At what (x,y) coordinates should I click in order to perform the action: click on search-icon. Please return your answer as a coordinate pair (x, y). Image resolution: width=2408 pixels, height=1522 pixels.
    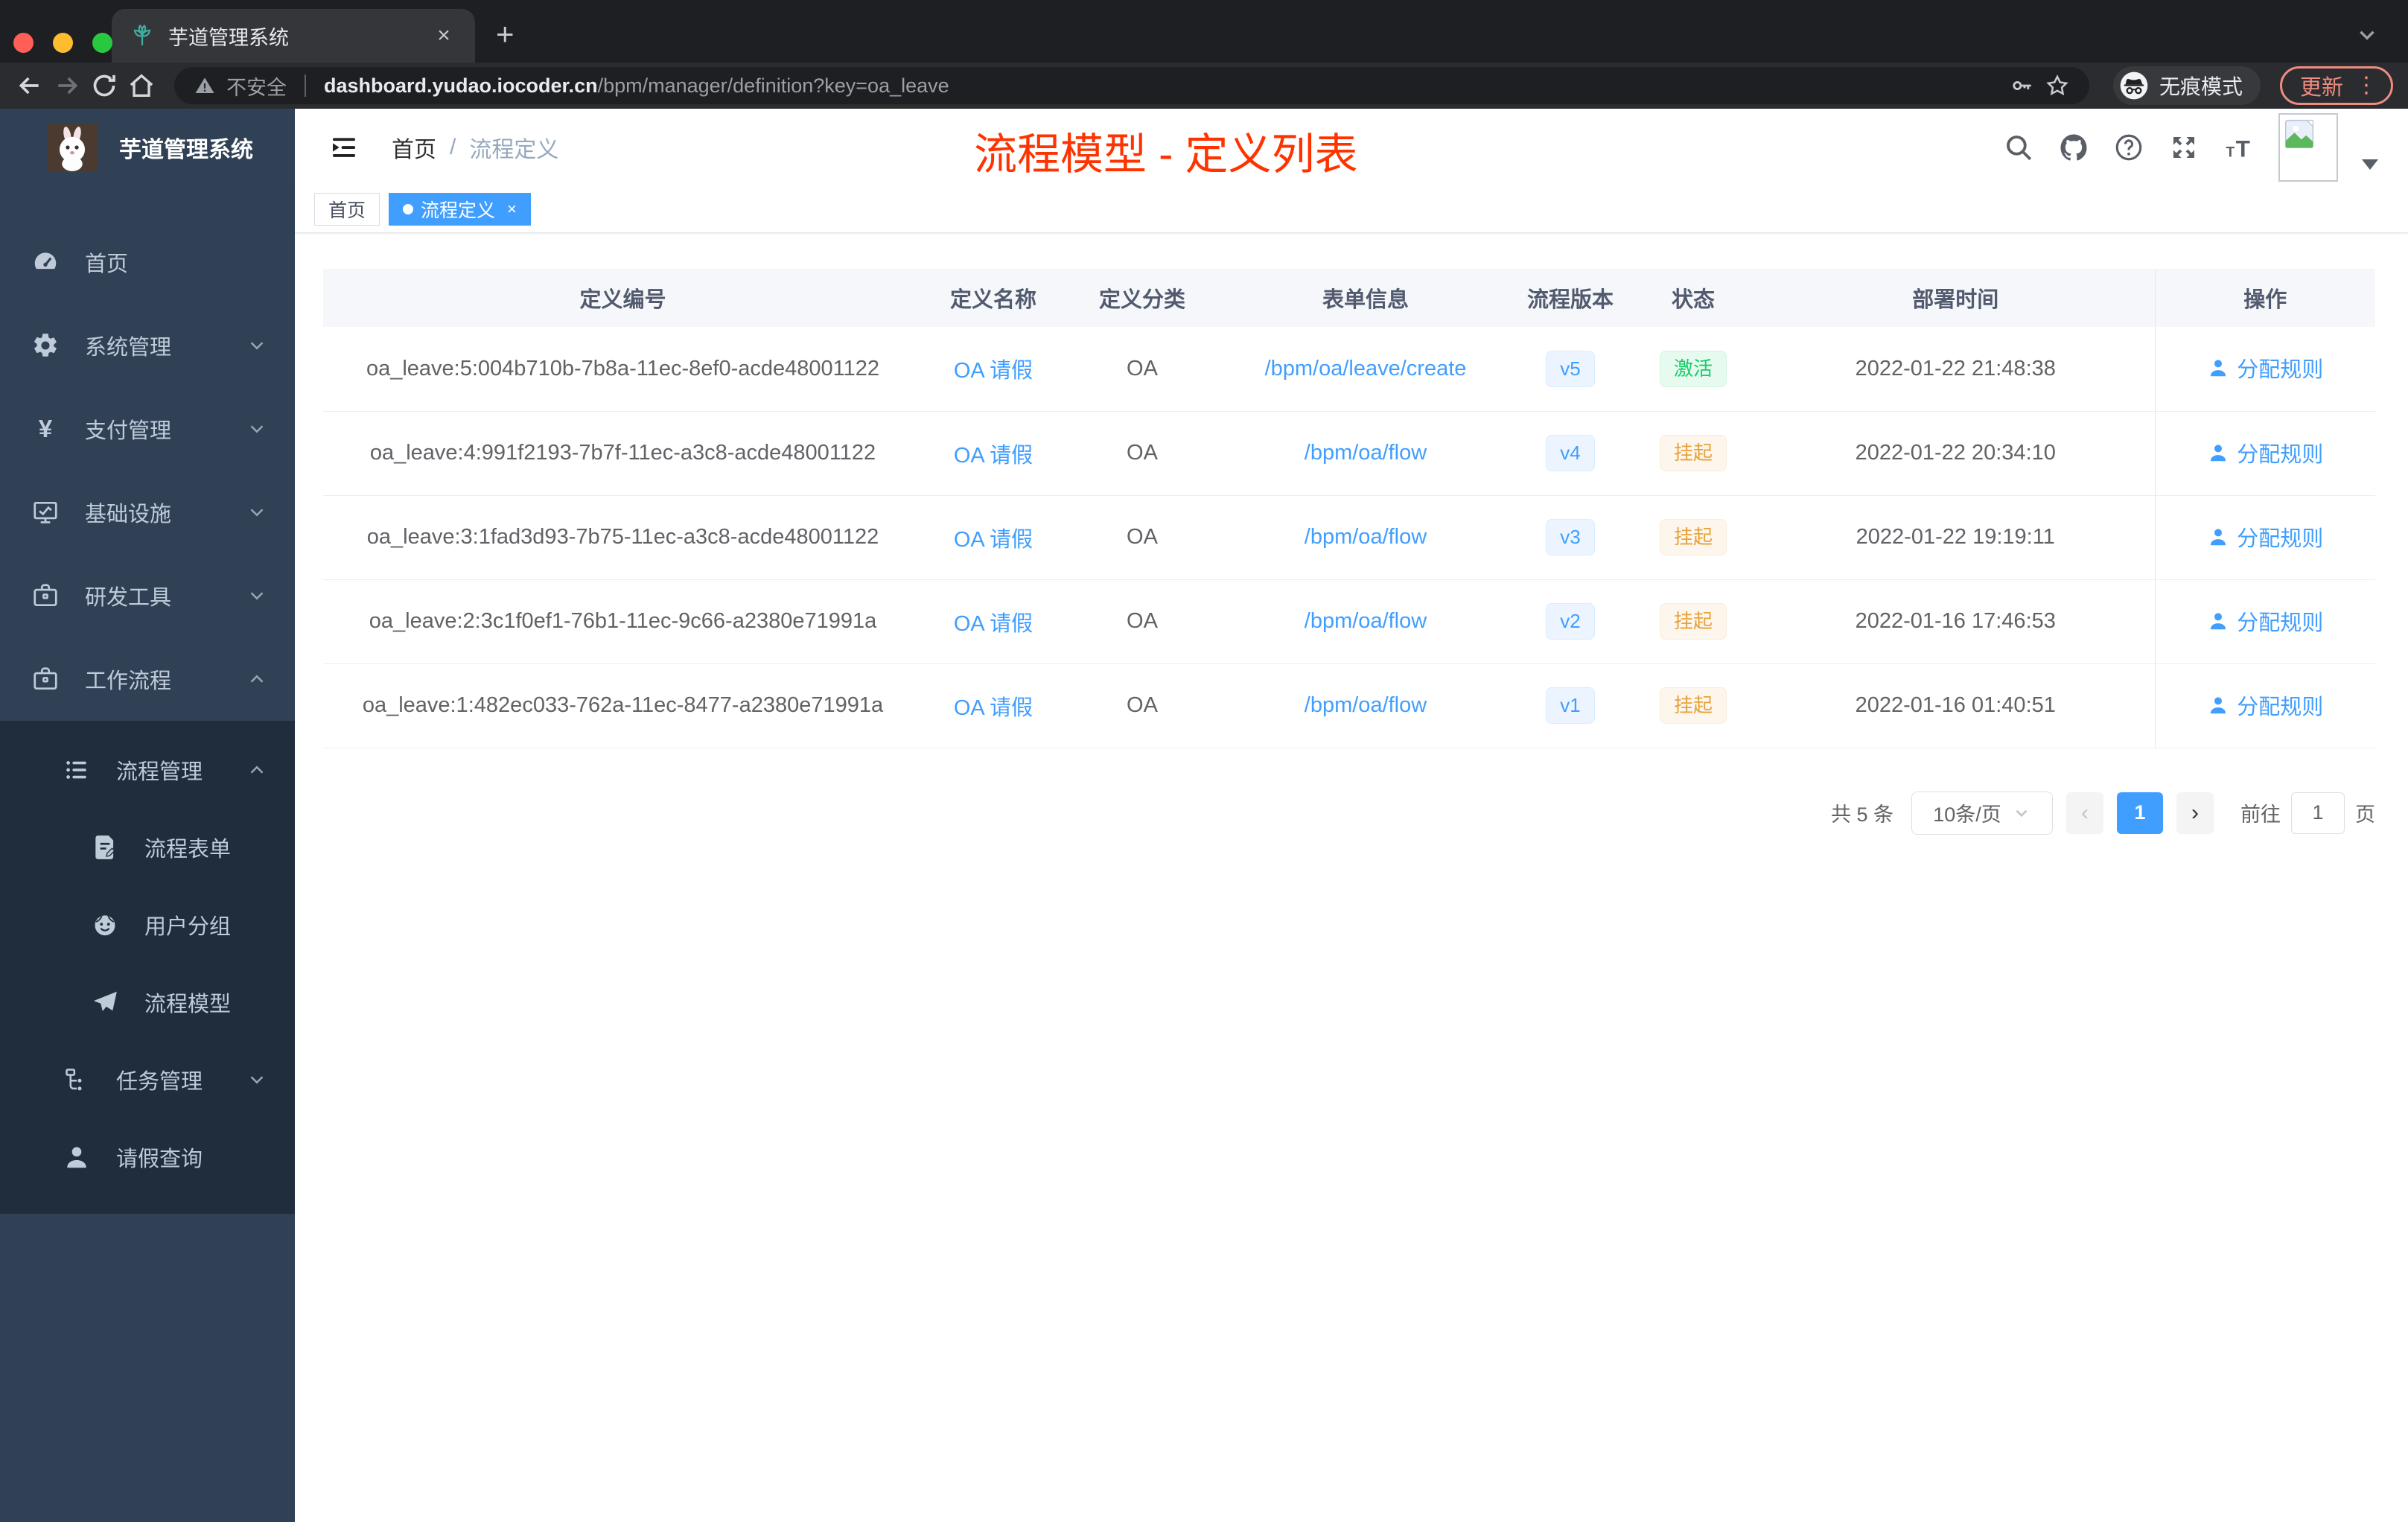
    Looking at the image, I should click on (2018, 147).